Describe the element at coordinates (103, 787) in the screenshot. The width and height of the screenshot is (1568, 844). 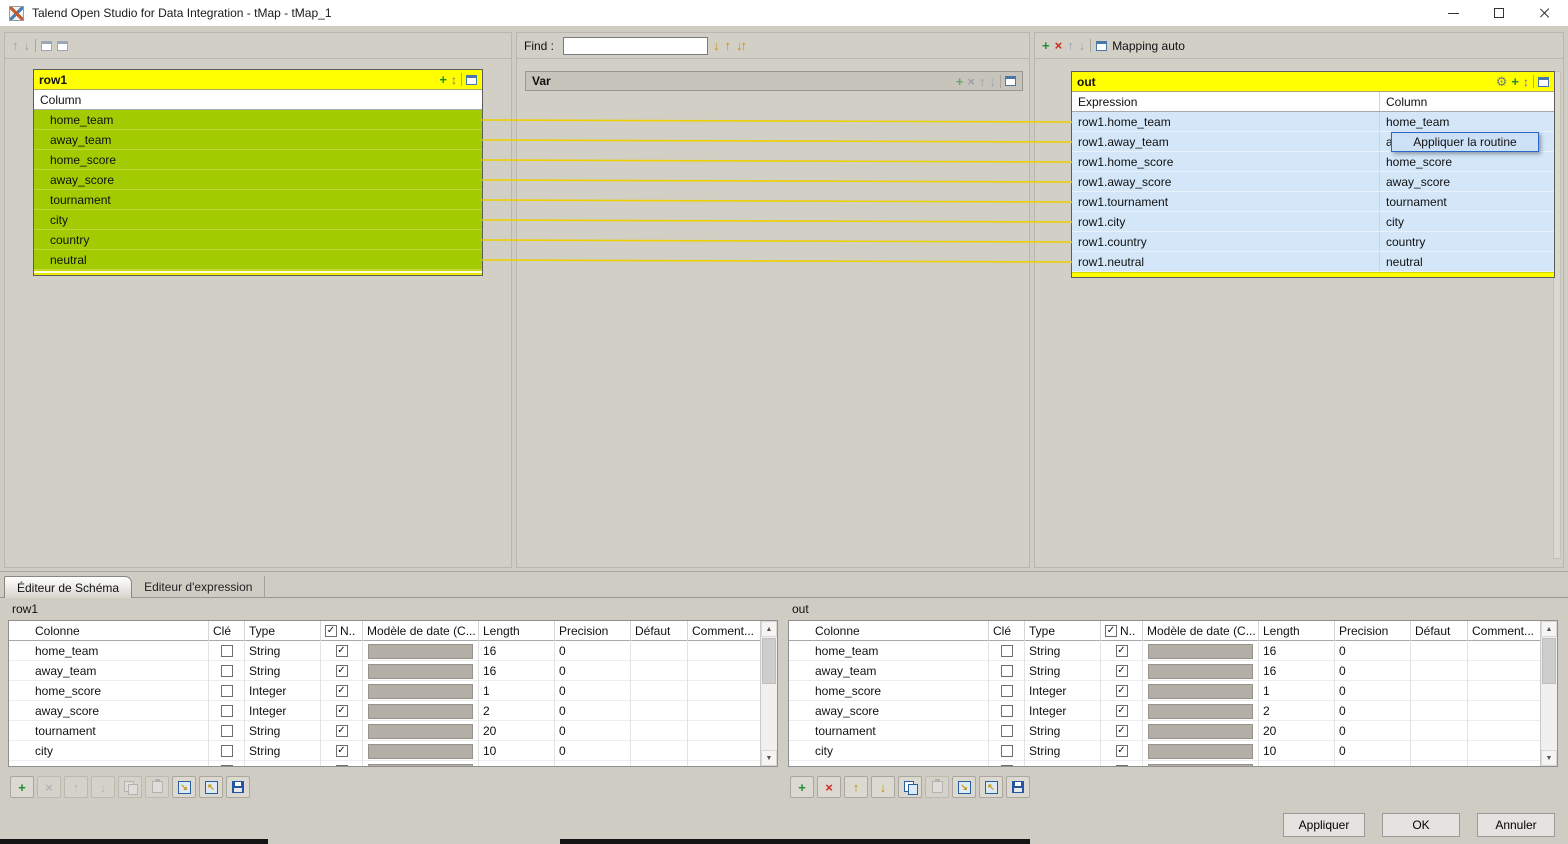
I see `move-row-down-button: ↓` at that location.